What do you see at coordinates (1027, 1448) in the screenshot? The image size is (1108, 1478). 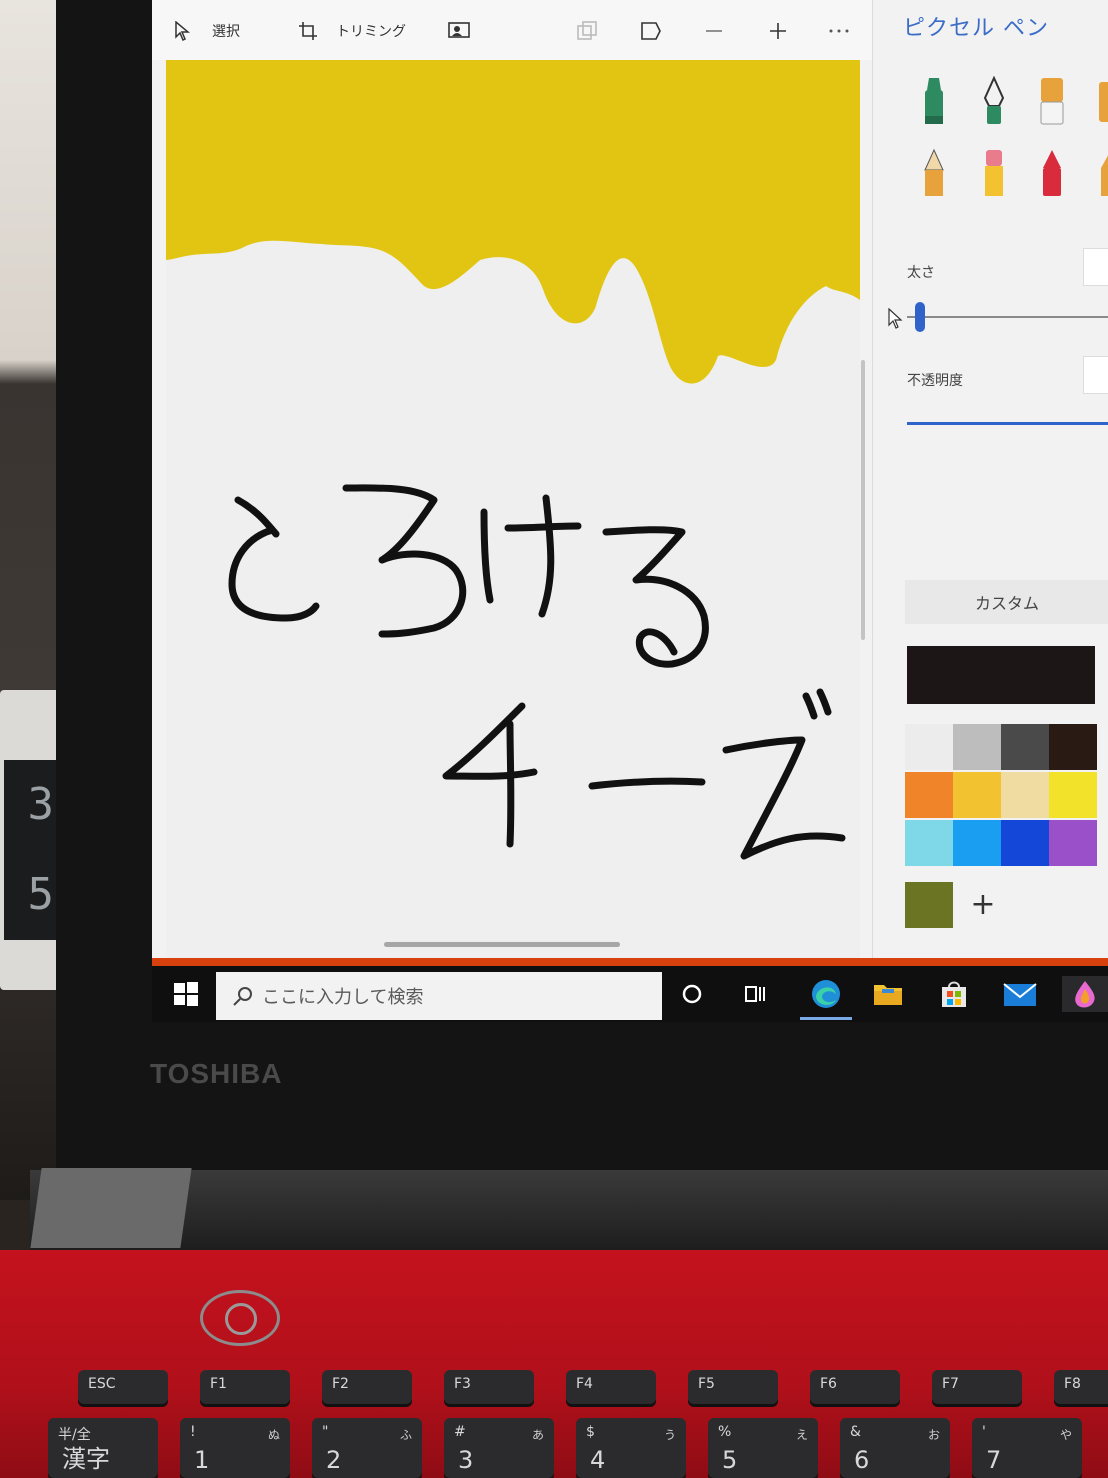 I see `number-key: ' 7 や` at bounding box center [1027, 1448].